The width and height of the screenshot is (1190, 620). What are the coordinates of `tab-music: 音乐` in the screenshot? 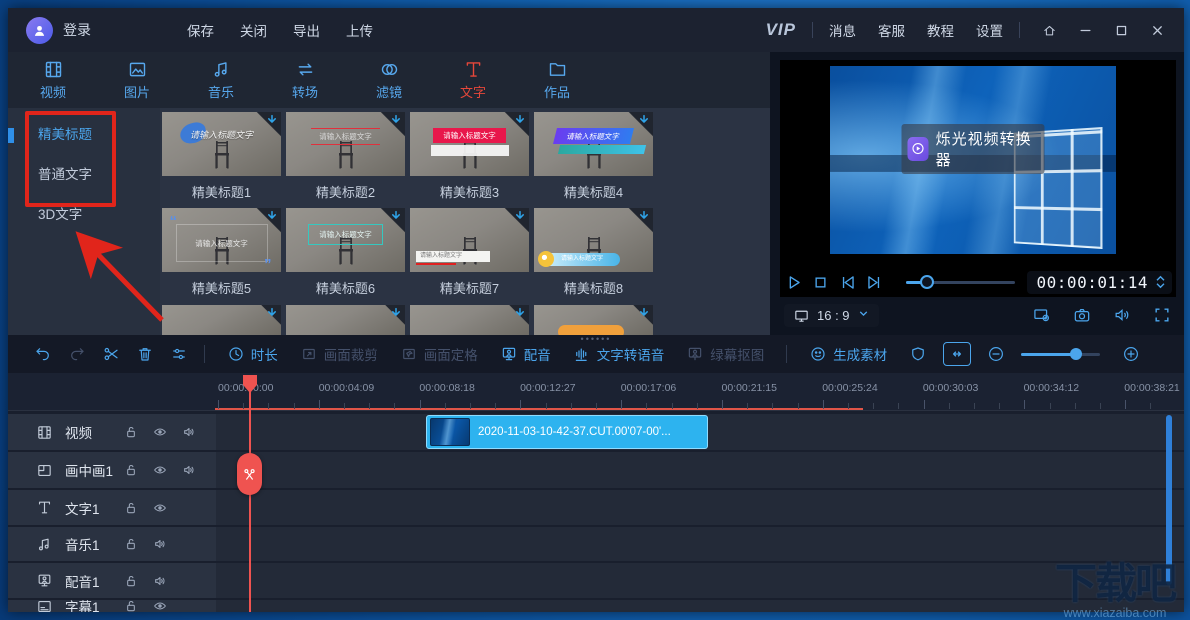 It's located at (221, 80).